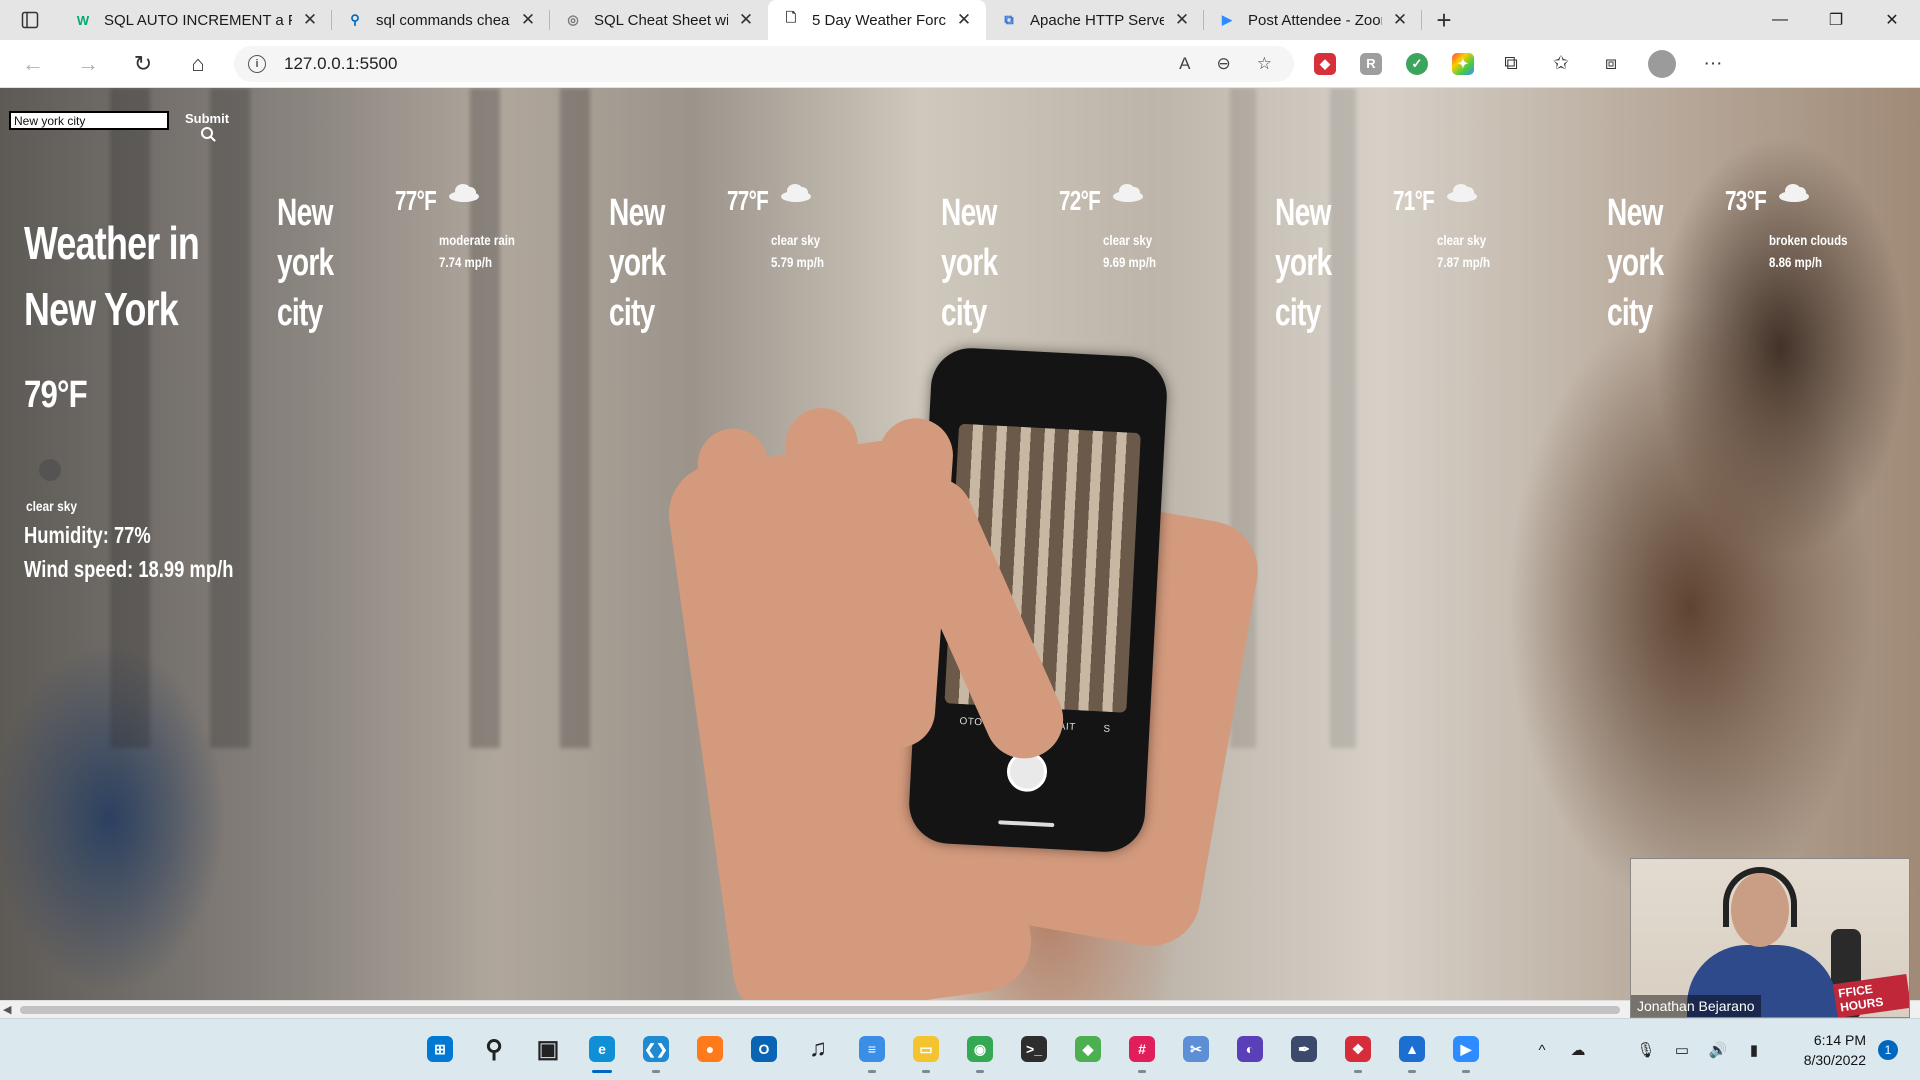  I want to click on forward-button: →, so click(88, 64).